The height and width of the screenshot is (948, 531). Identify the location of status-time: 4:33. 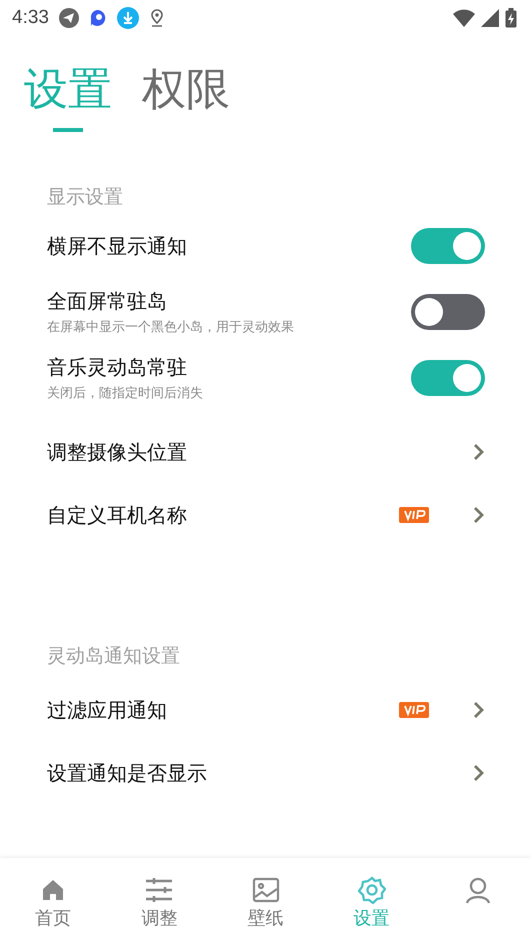
(30, 18).